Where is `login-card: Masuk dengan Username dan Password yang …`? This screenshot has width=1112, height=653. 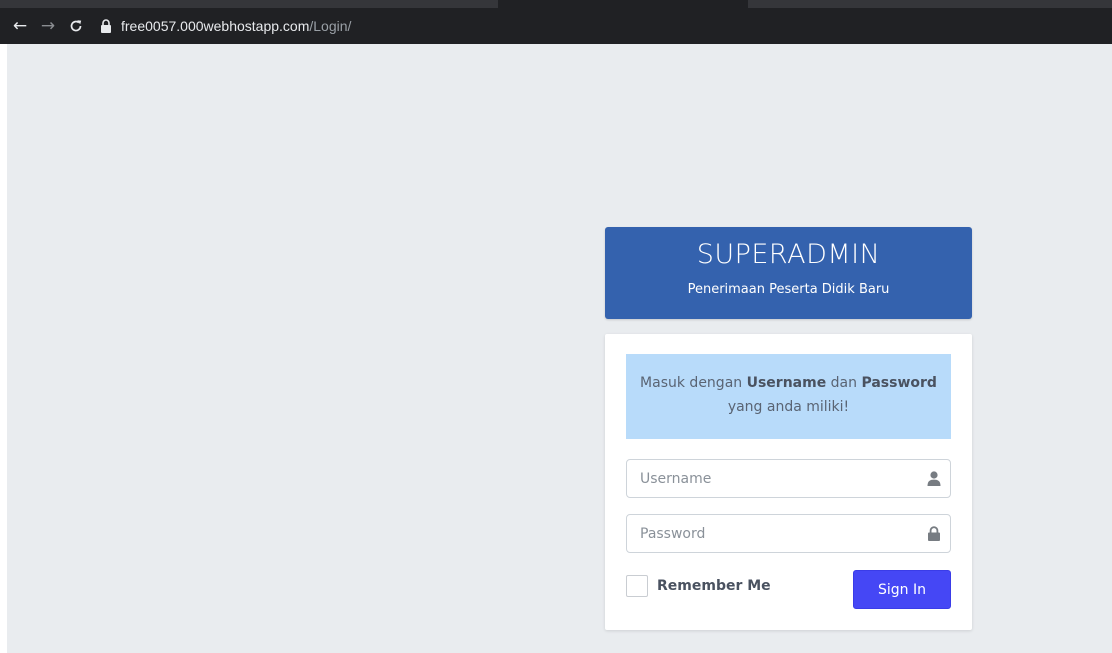 login-card: Masuk dengan Username dan Password yang … is located at coordinates (788, 482).